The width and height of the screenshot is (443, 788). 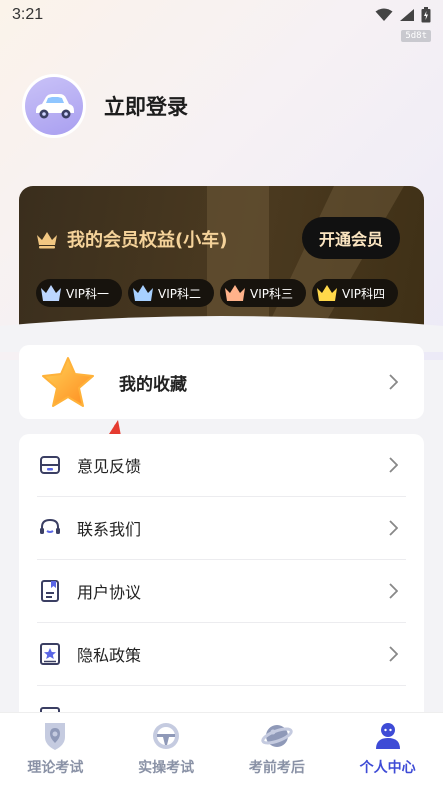 I want to click on vip-title: 我的会员权益(小车), so click(x=147, y=240).